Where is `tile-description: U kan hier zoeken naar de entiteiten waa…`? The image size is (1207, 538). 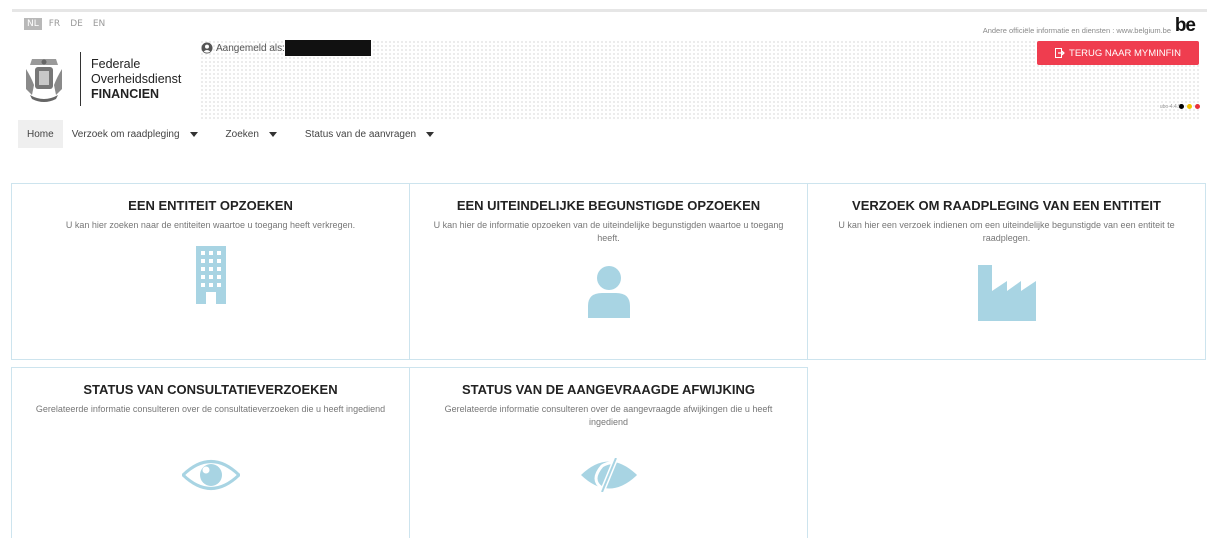 tile-description: U kan hier zoeken naar de entiteiten waa… is located at coordinates (210, 225).